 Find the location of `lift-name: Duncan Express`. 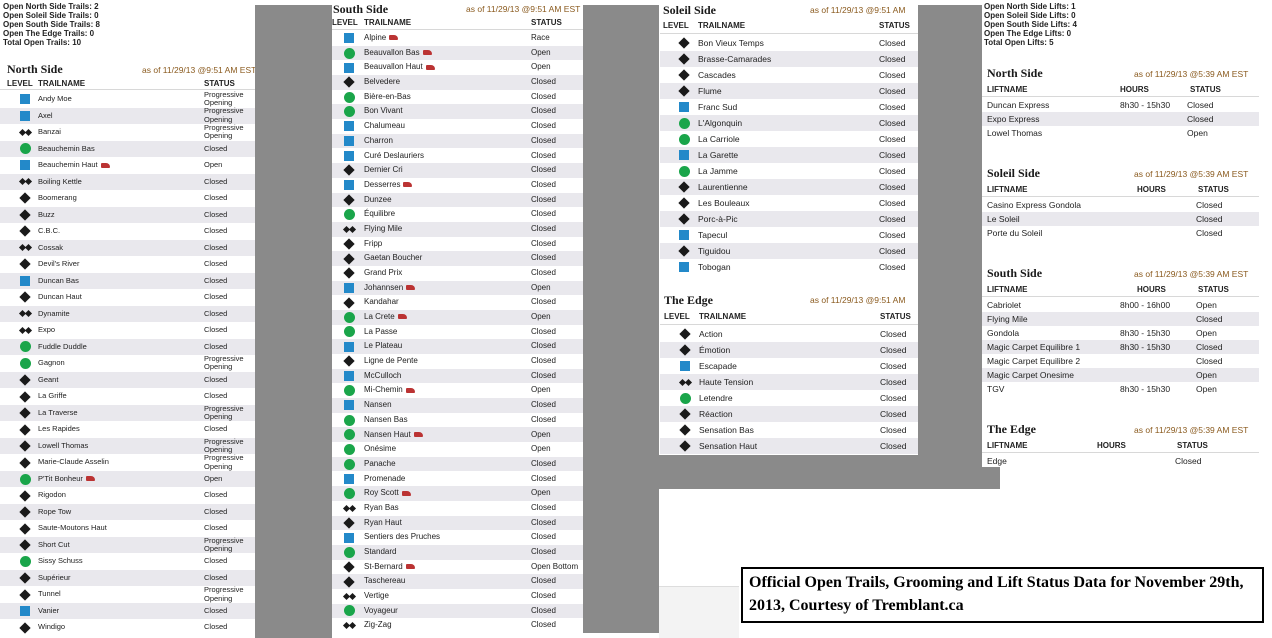

lift-name: Duncan Express is located at coordinates (1018, 104).